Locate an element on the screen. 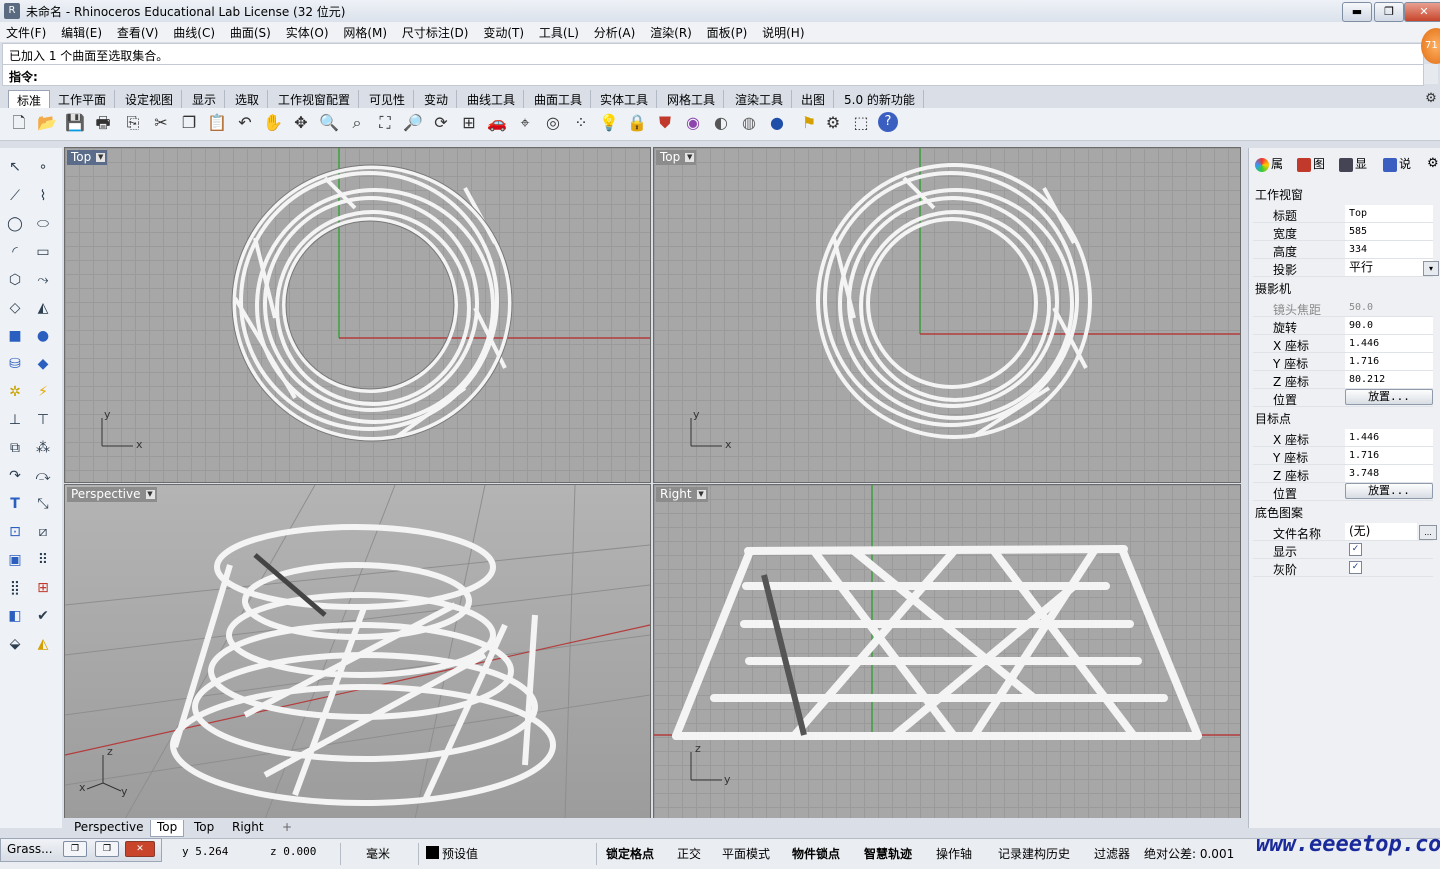  paste-icon: 📋 is located at coordinates (217, 123).